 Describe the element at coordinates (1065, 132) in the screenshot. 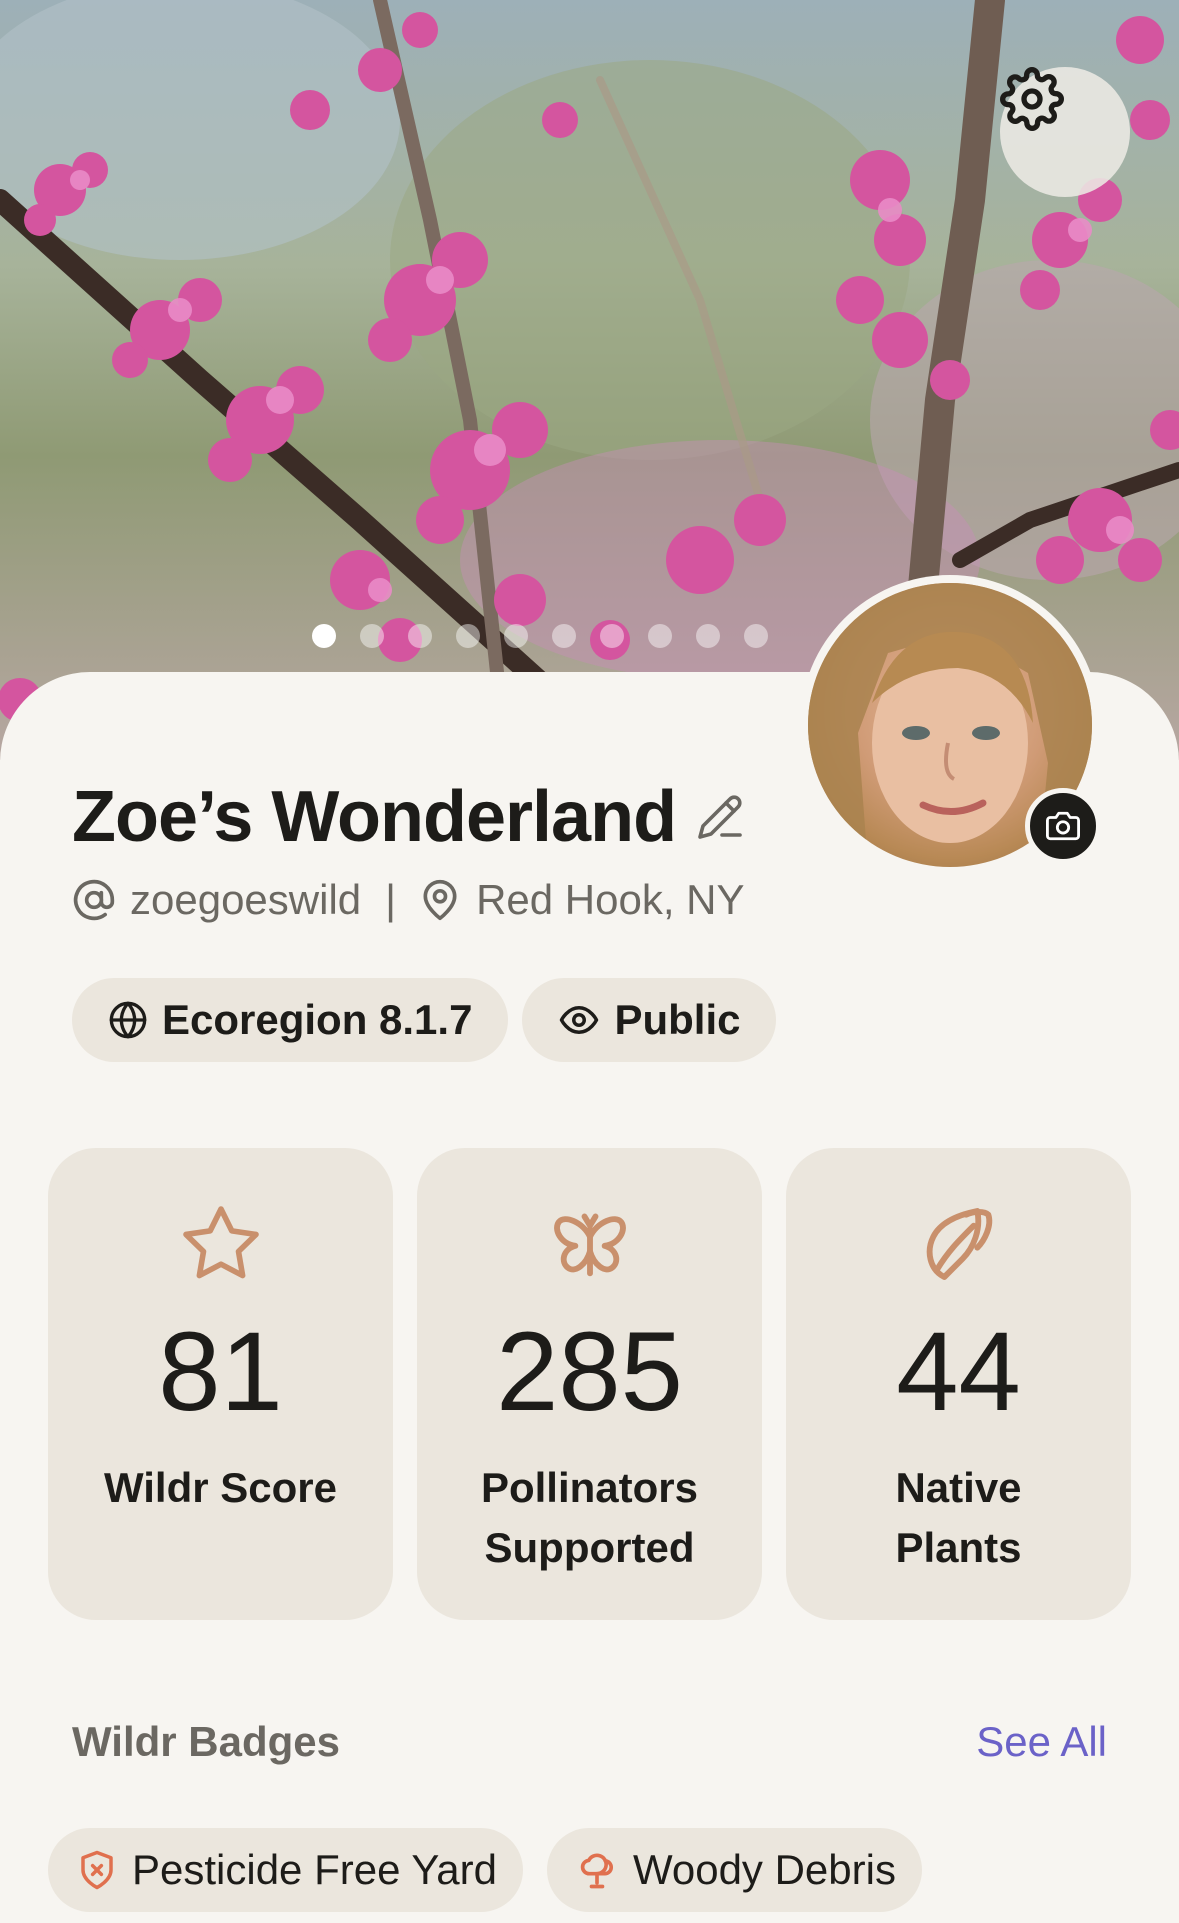

I see `settings-button` at that location.